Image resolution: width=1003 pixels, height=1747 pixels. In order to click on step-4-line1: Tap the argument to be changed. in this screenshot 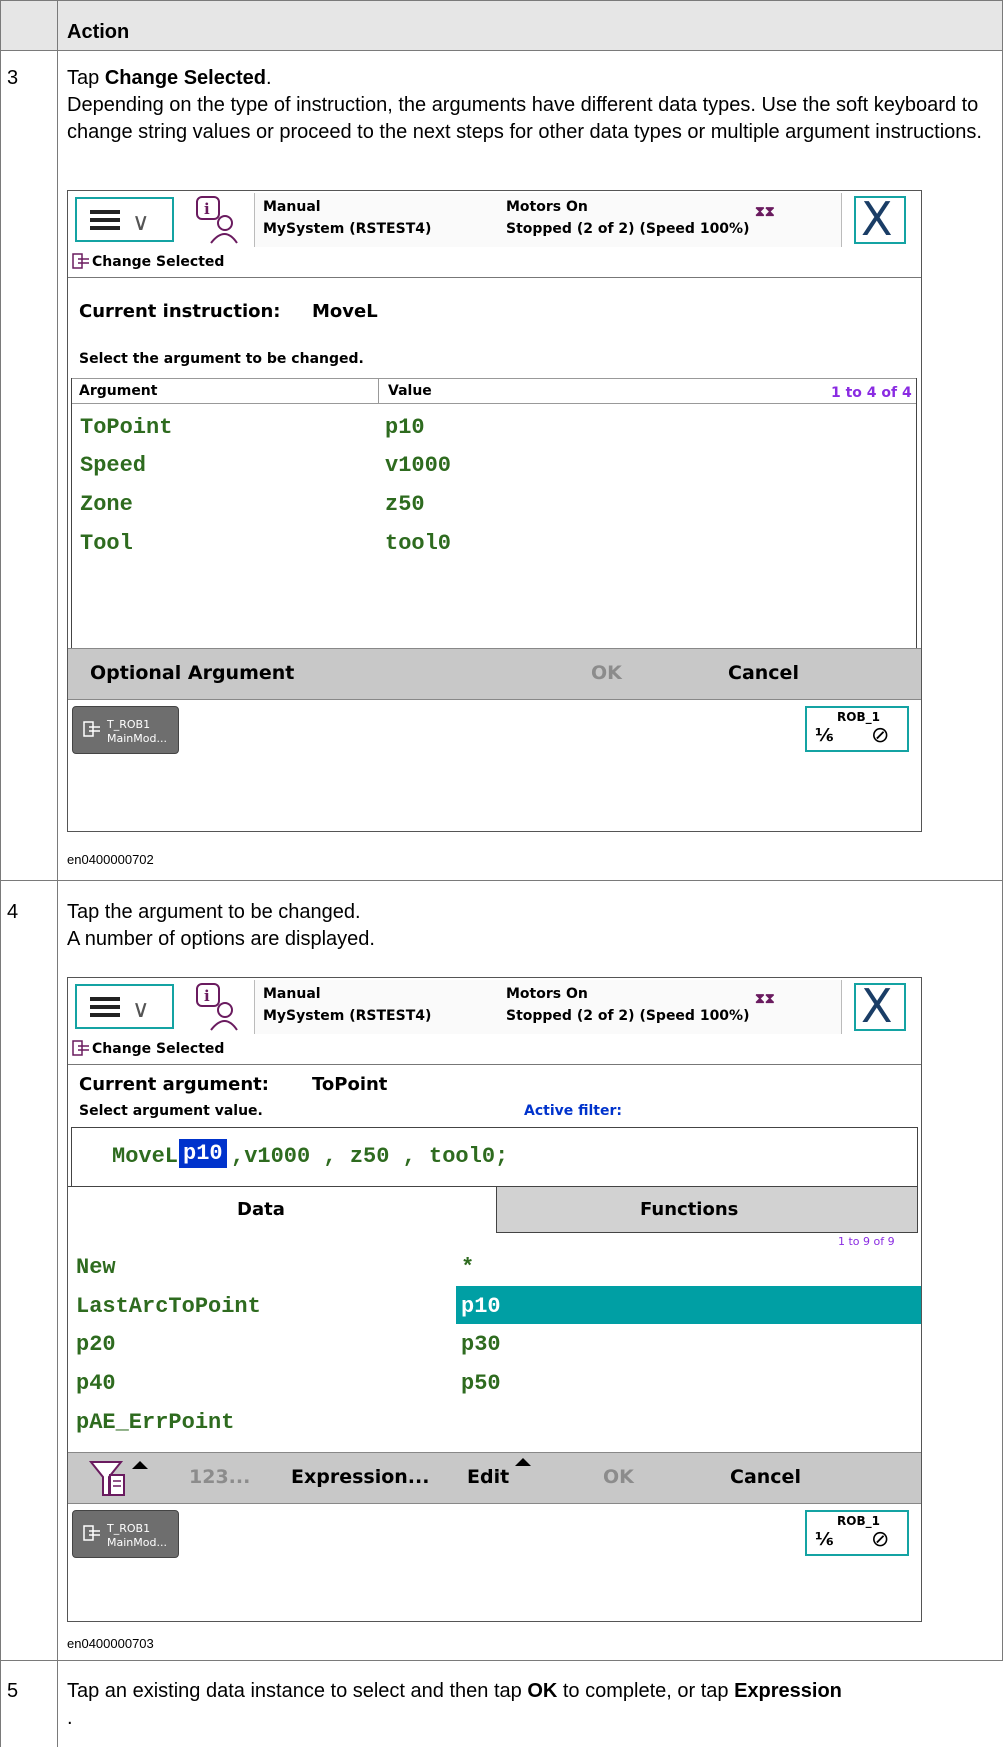, I will do `click(214, 912)`.